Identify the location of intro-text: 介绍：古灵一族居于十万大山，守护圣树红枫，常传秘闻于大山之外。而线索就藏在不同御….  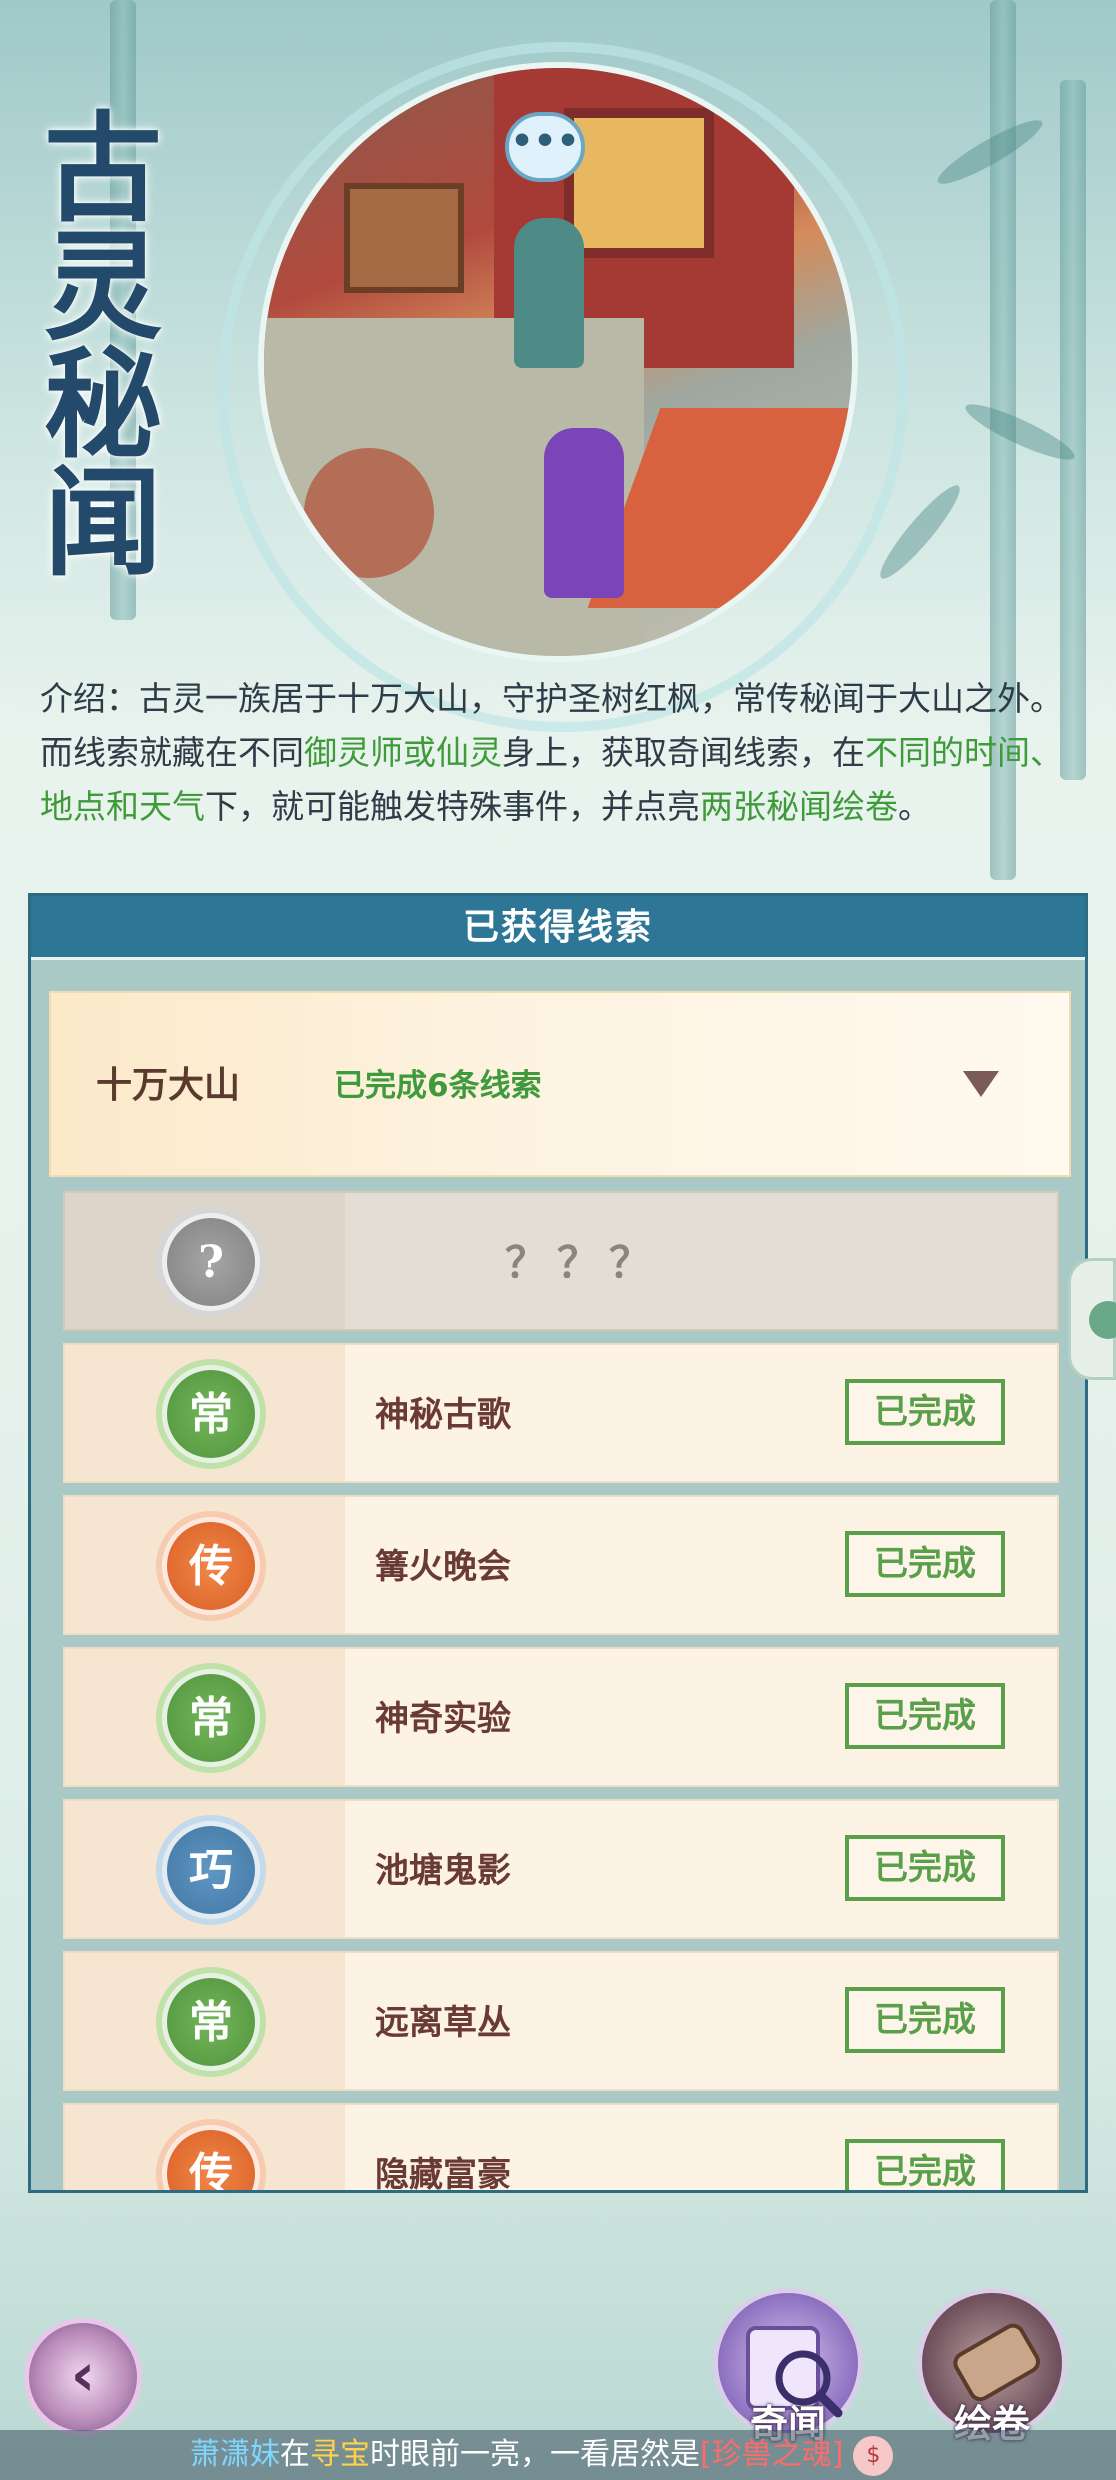
(560, 753).